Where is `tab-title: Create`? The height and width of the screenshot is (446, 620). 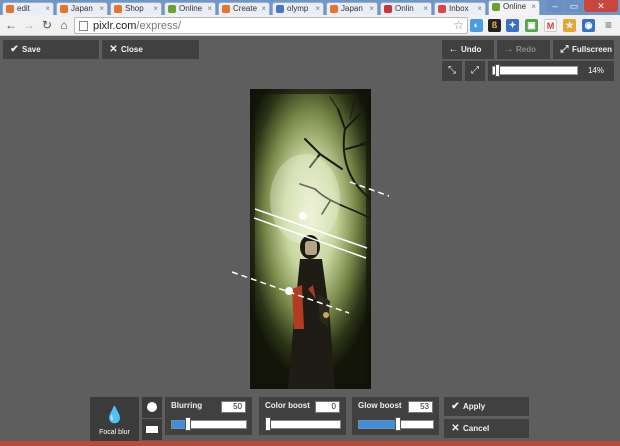
tab-title: Create is located at coordinates (245, 8).